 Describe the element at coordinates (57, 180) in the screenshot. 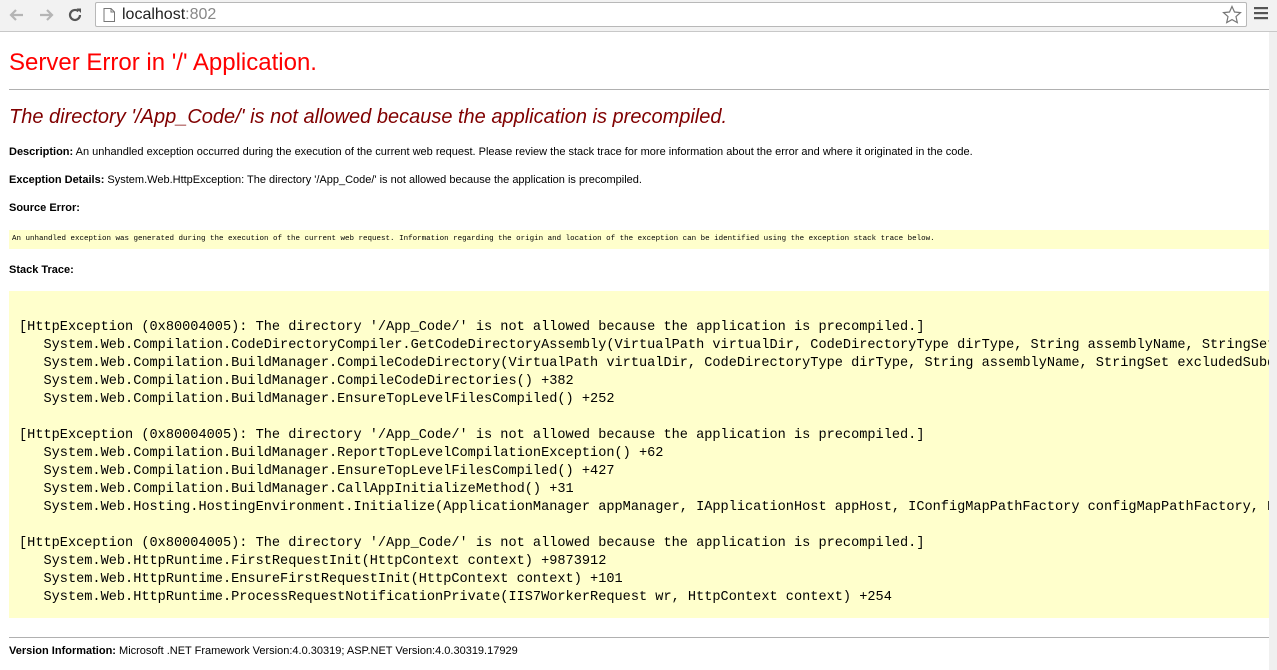

I see `exception-details-label: Exception Details:` at that location.